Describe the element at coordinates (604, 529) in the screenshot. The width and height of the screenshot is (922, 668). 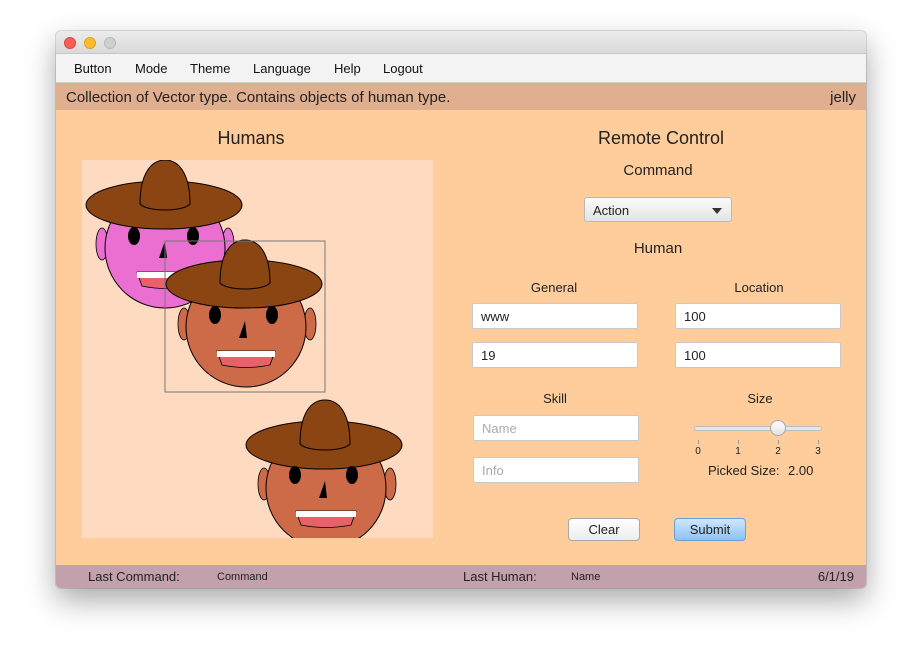
I see `clear-button: Clear` at that location.